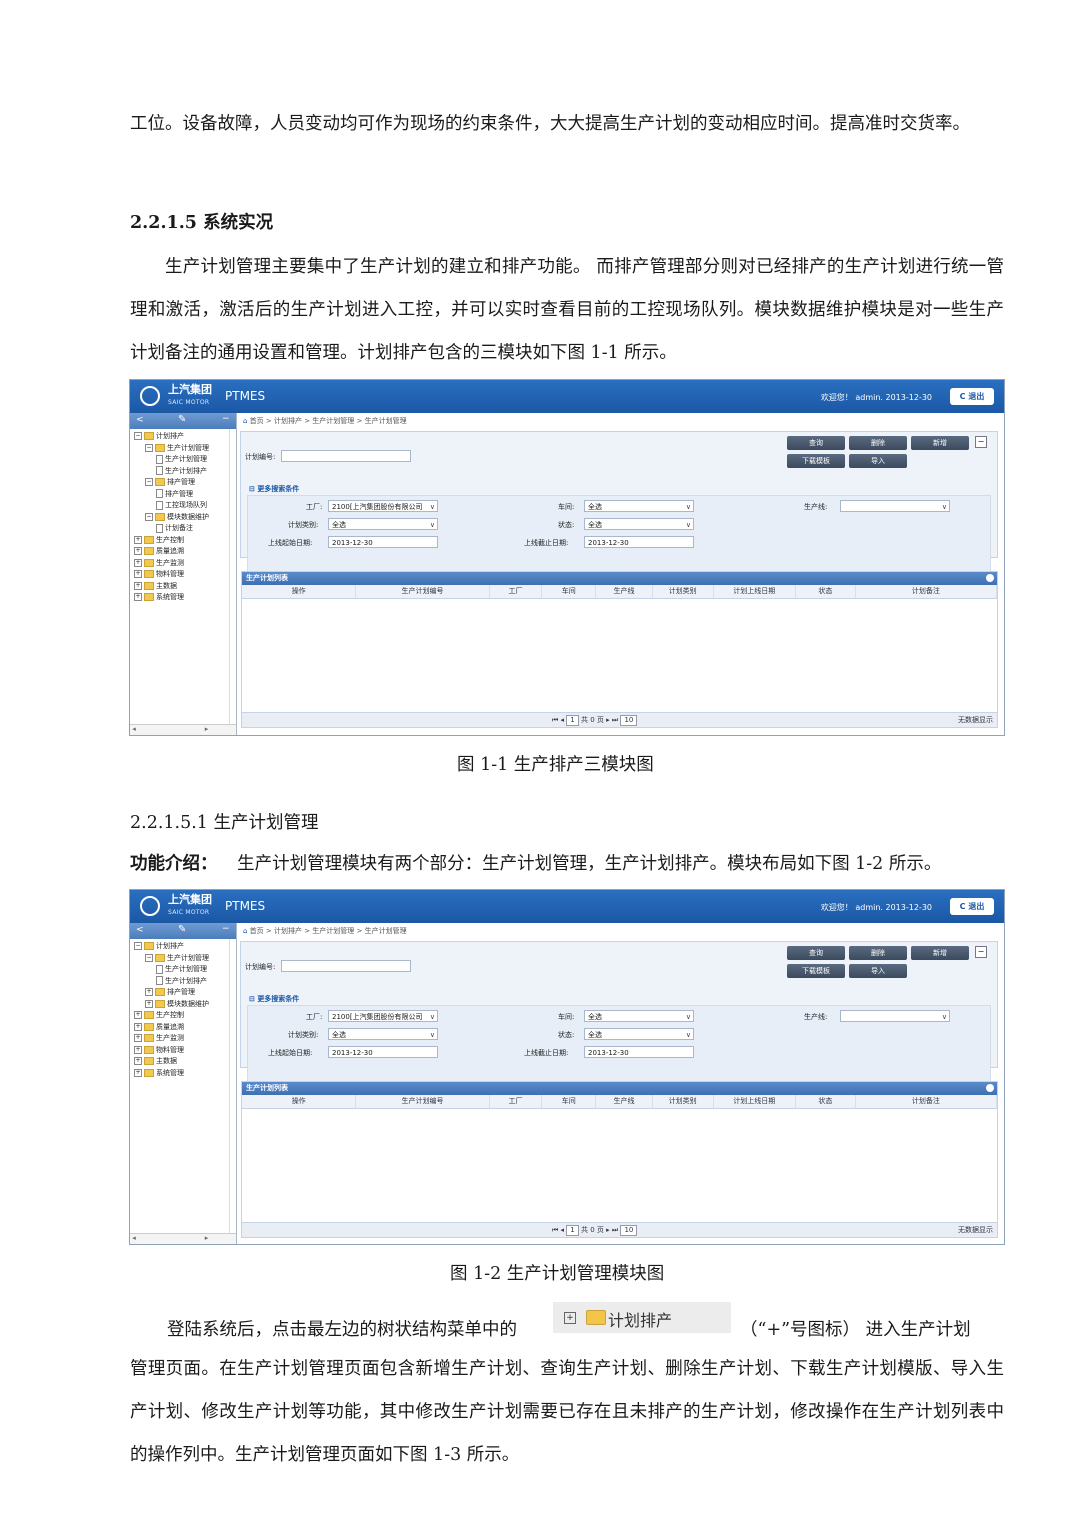  What do you see at coordinates (169, 506) in the screenshot?
I see `tree-item: 工控现场队列` at bounding box center [169, 506].